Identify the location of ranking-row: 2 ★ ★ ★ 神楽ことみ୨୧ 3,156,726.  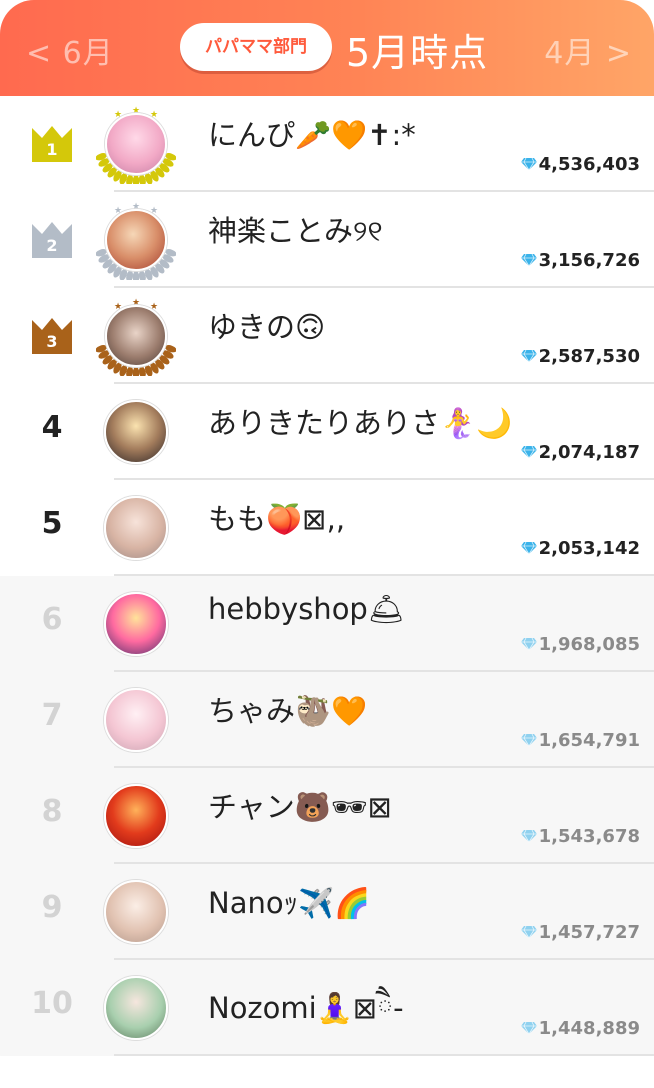
(327, 240).